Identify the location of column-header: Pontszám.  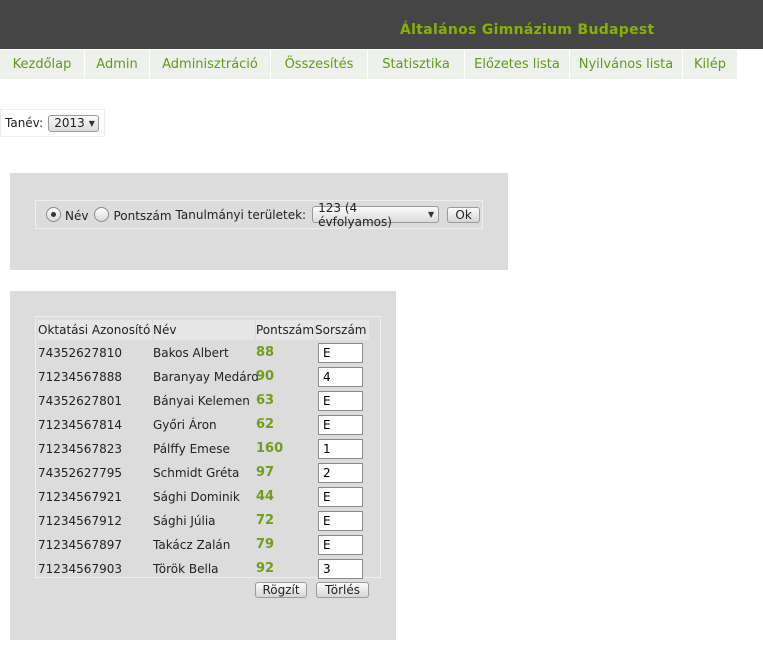
(285, 330).